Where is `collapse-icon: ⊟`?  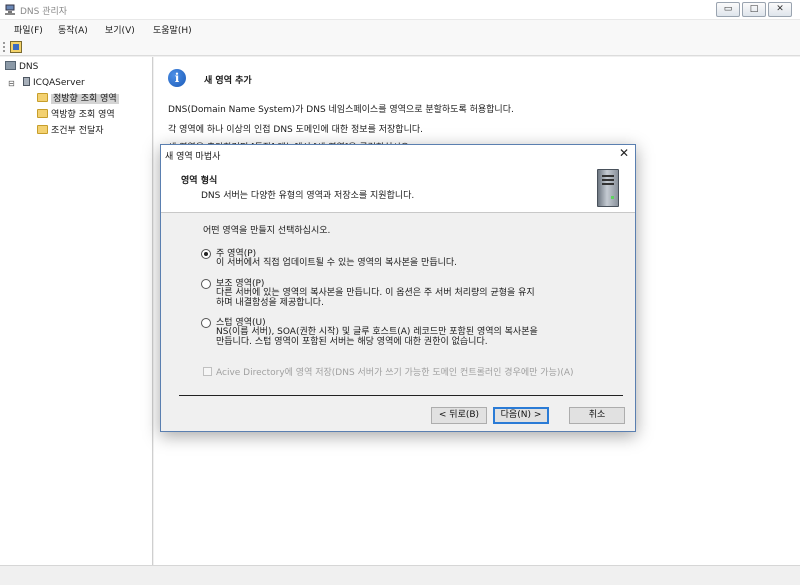
collapse-icon: ⊟ is located at coordinates (11, 83).